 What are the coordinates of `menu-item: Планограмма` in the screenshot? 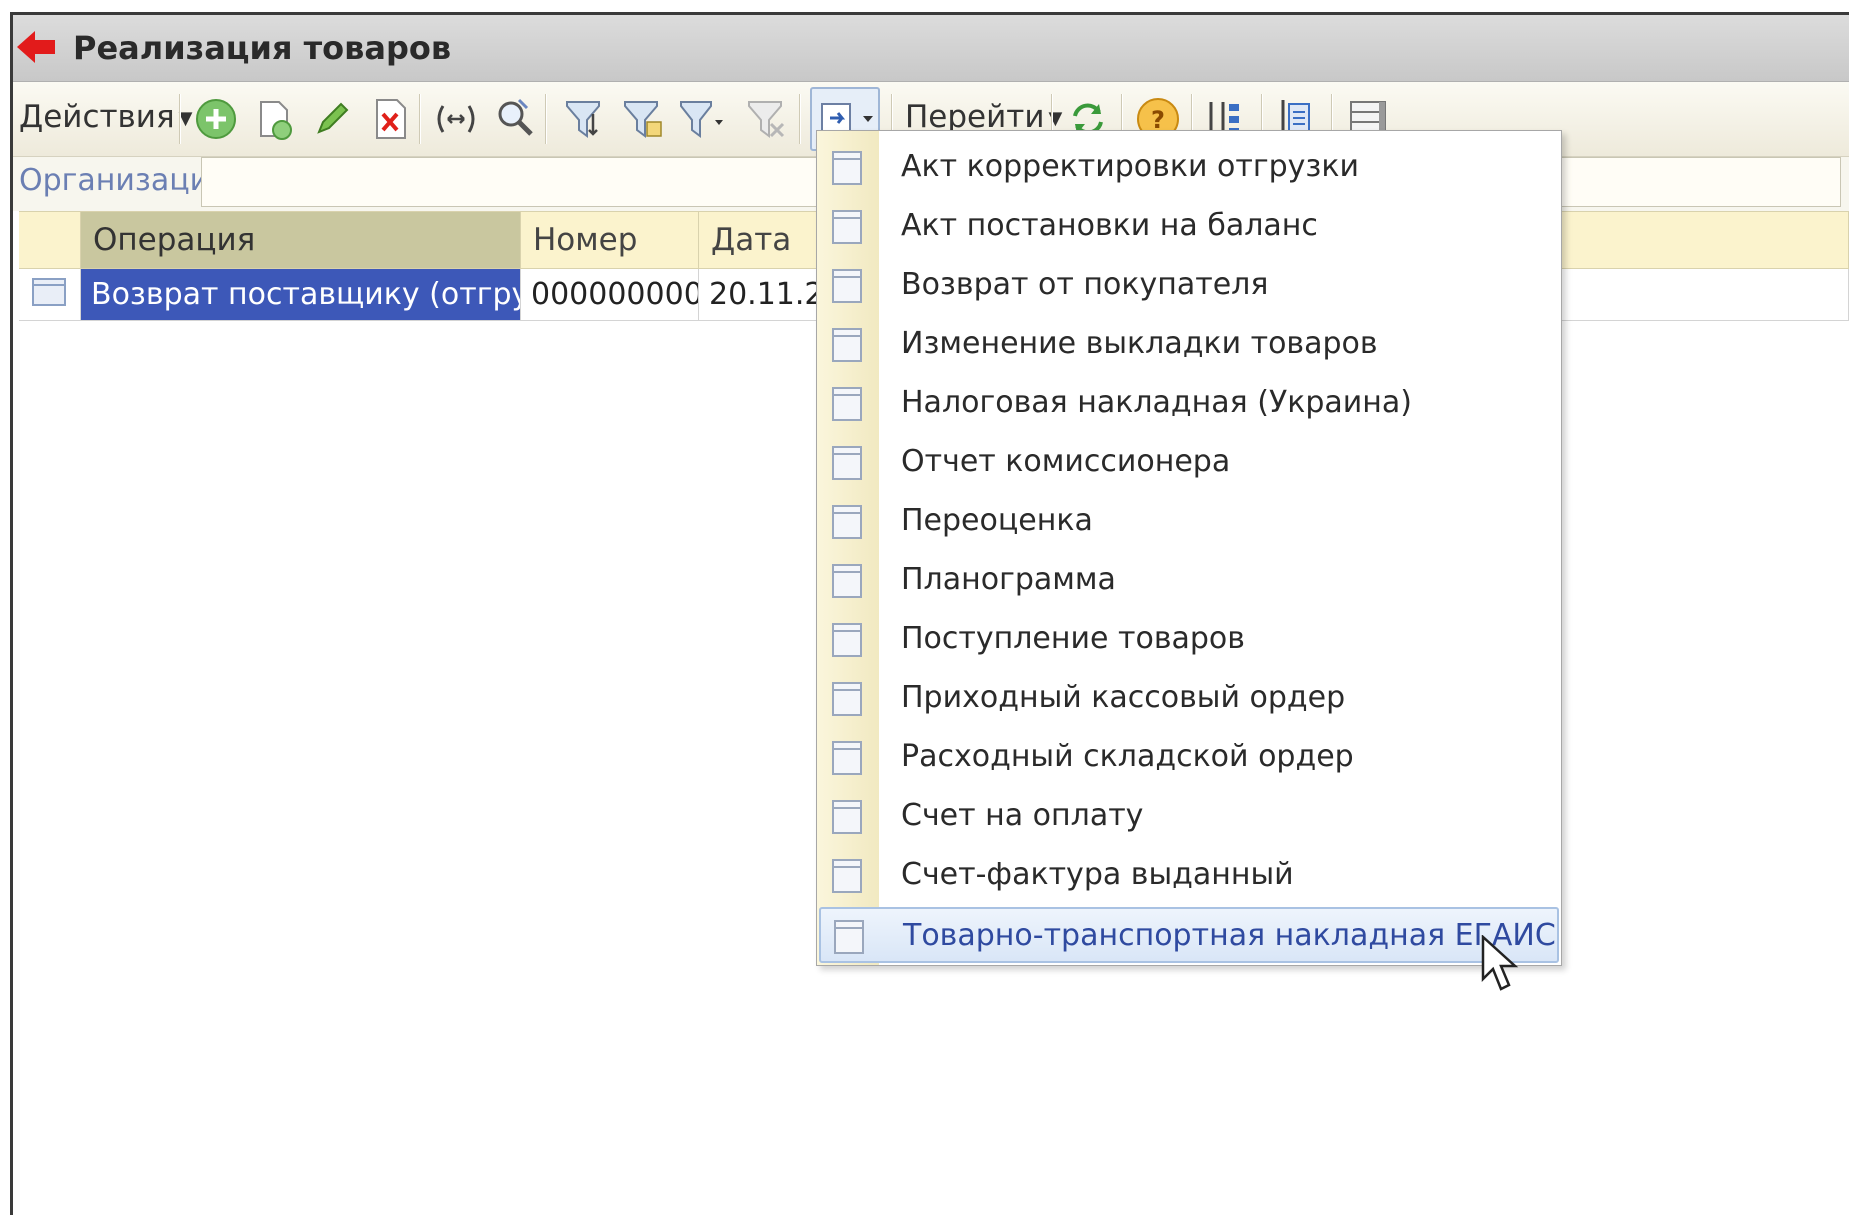 It's located at (1189, 581).